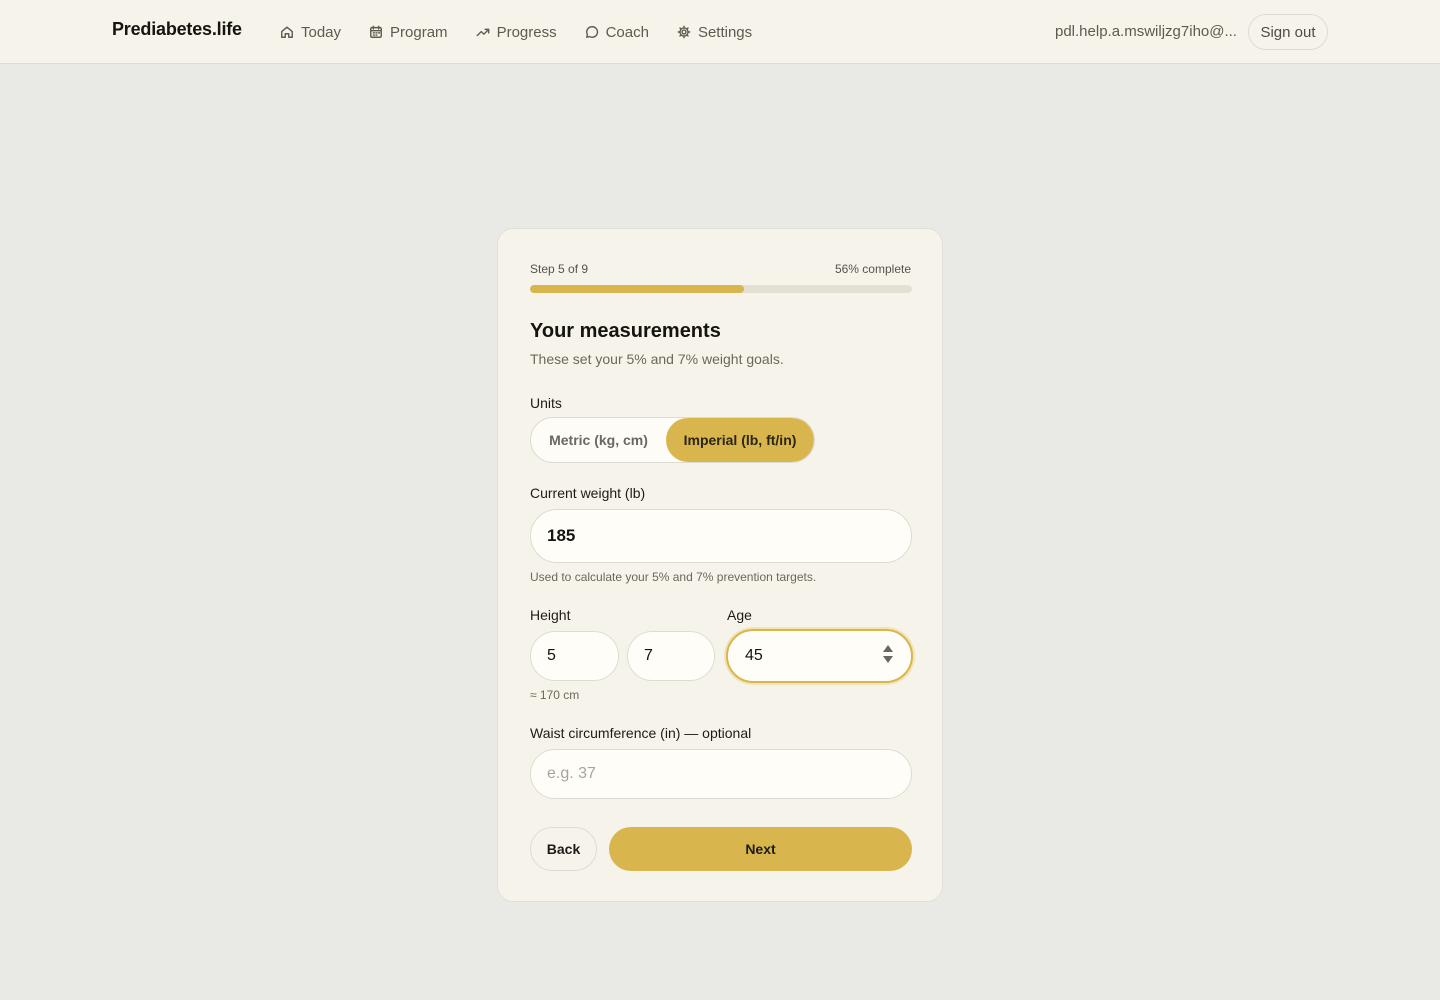 The width and height of the screenshot is (1440, 1000). Describe the element at coordinates (721, 536) in the screenshot. I see `weight-input: 185` at that location.